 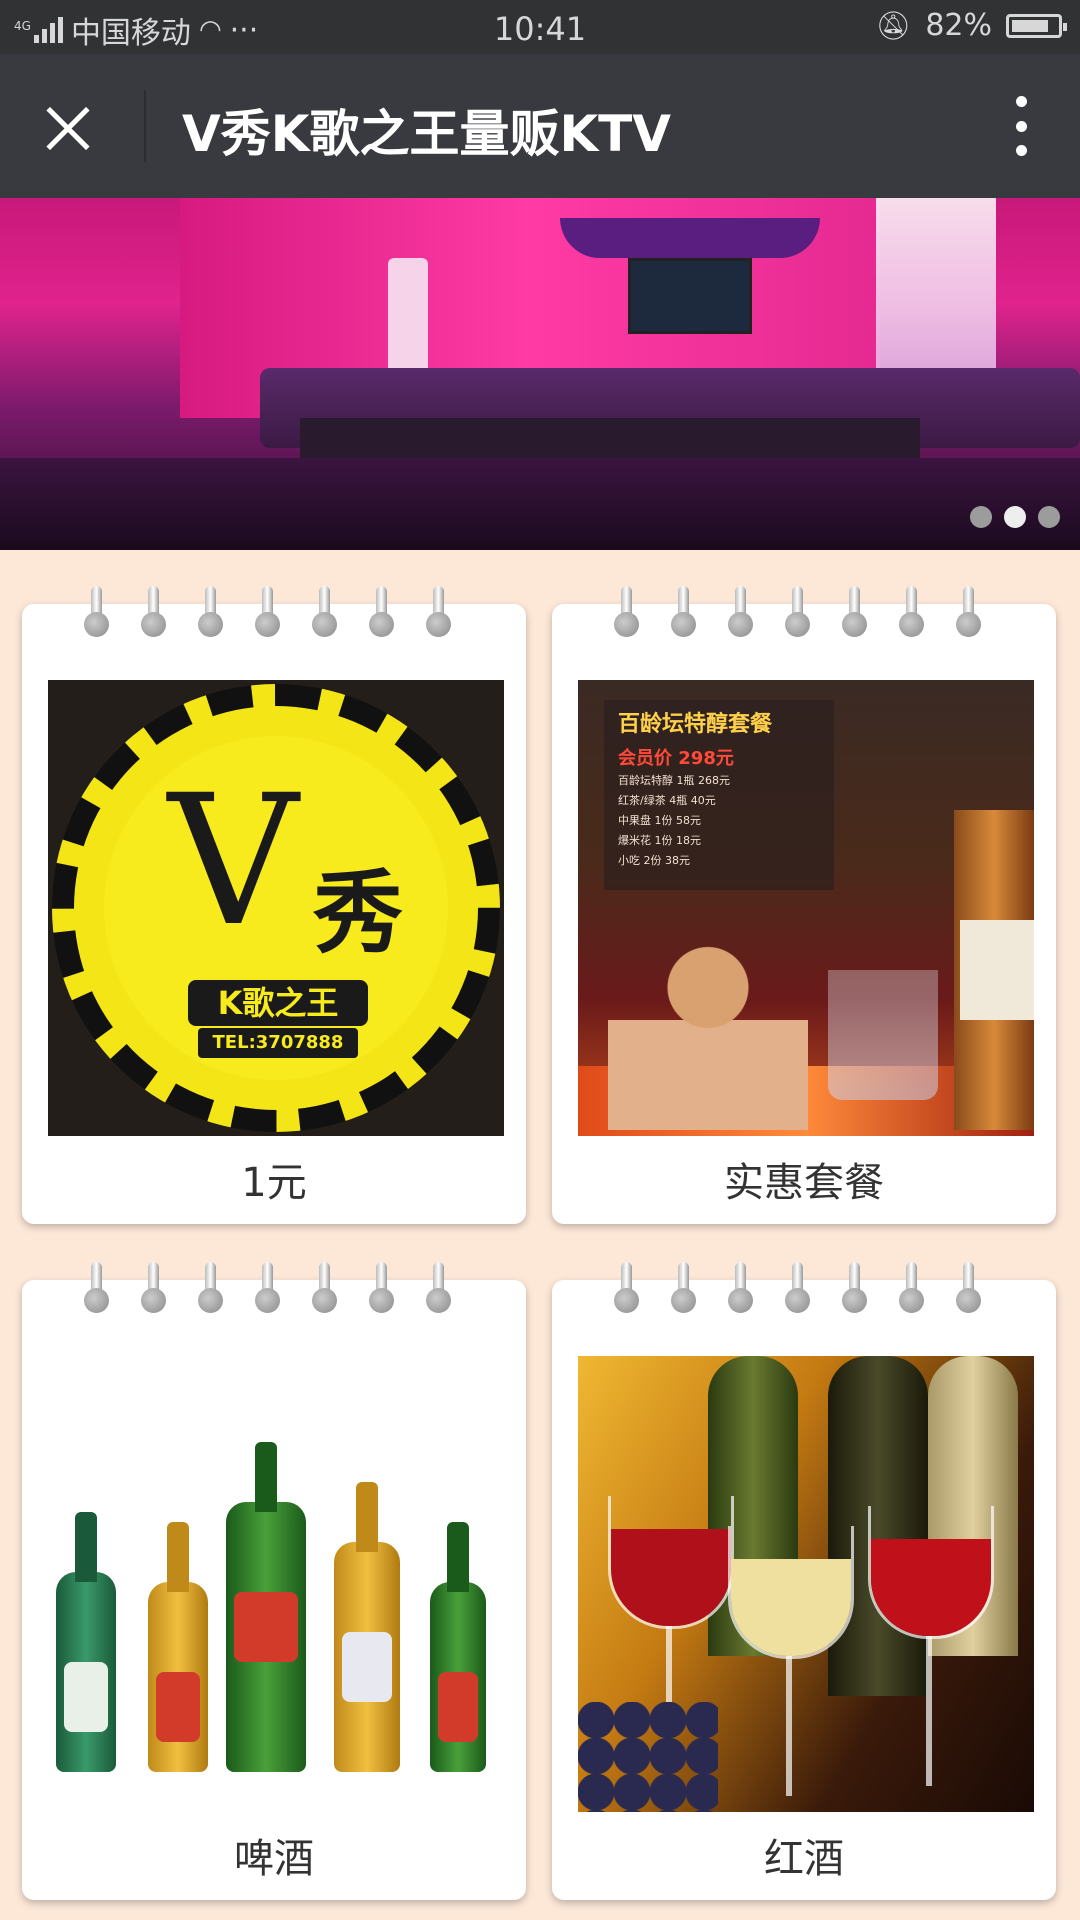 I want to click on grapes, so click(x=648, y=1757).